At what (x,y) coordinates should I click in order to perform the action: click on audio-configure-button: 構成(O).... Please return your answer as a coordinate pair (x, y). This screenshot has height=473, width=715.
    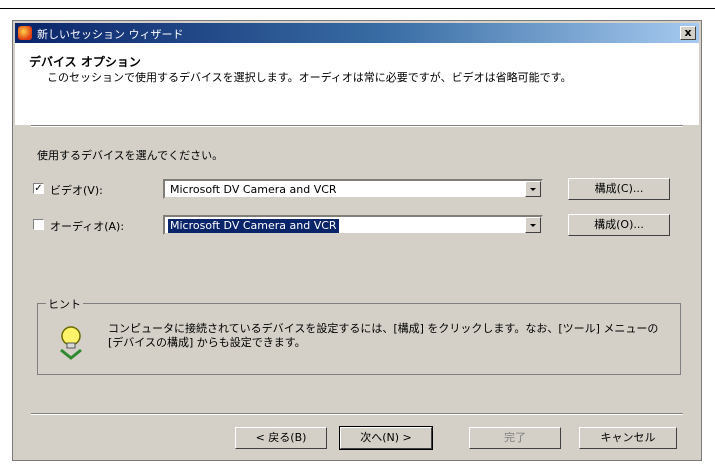
    Looking at the image, I should click on (619, 225).